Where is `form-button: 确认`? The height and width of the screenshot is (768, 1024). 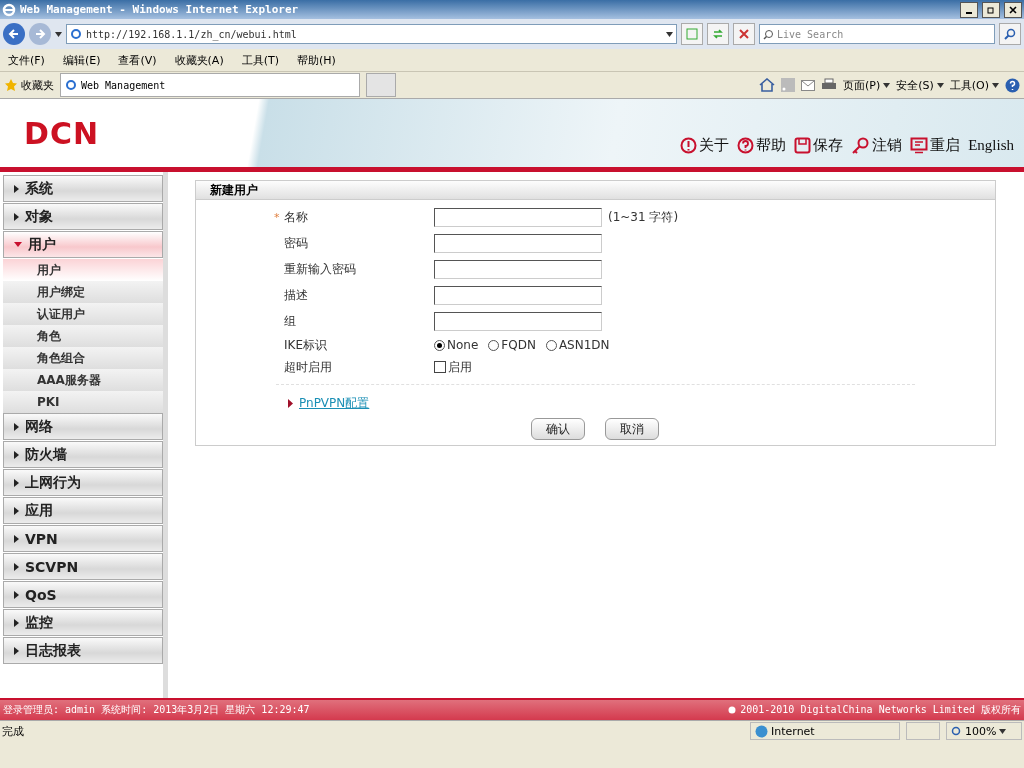 form-button: 确认 is located at coordinates (558, 429).